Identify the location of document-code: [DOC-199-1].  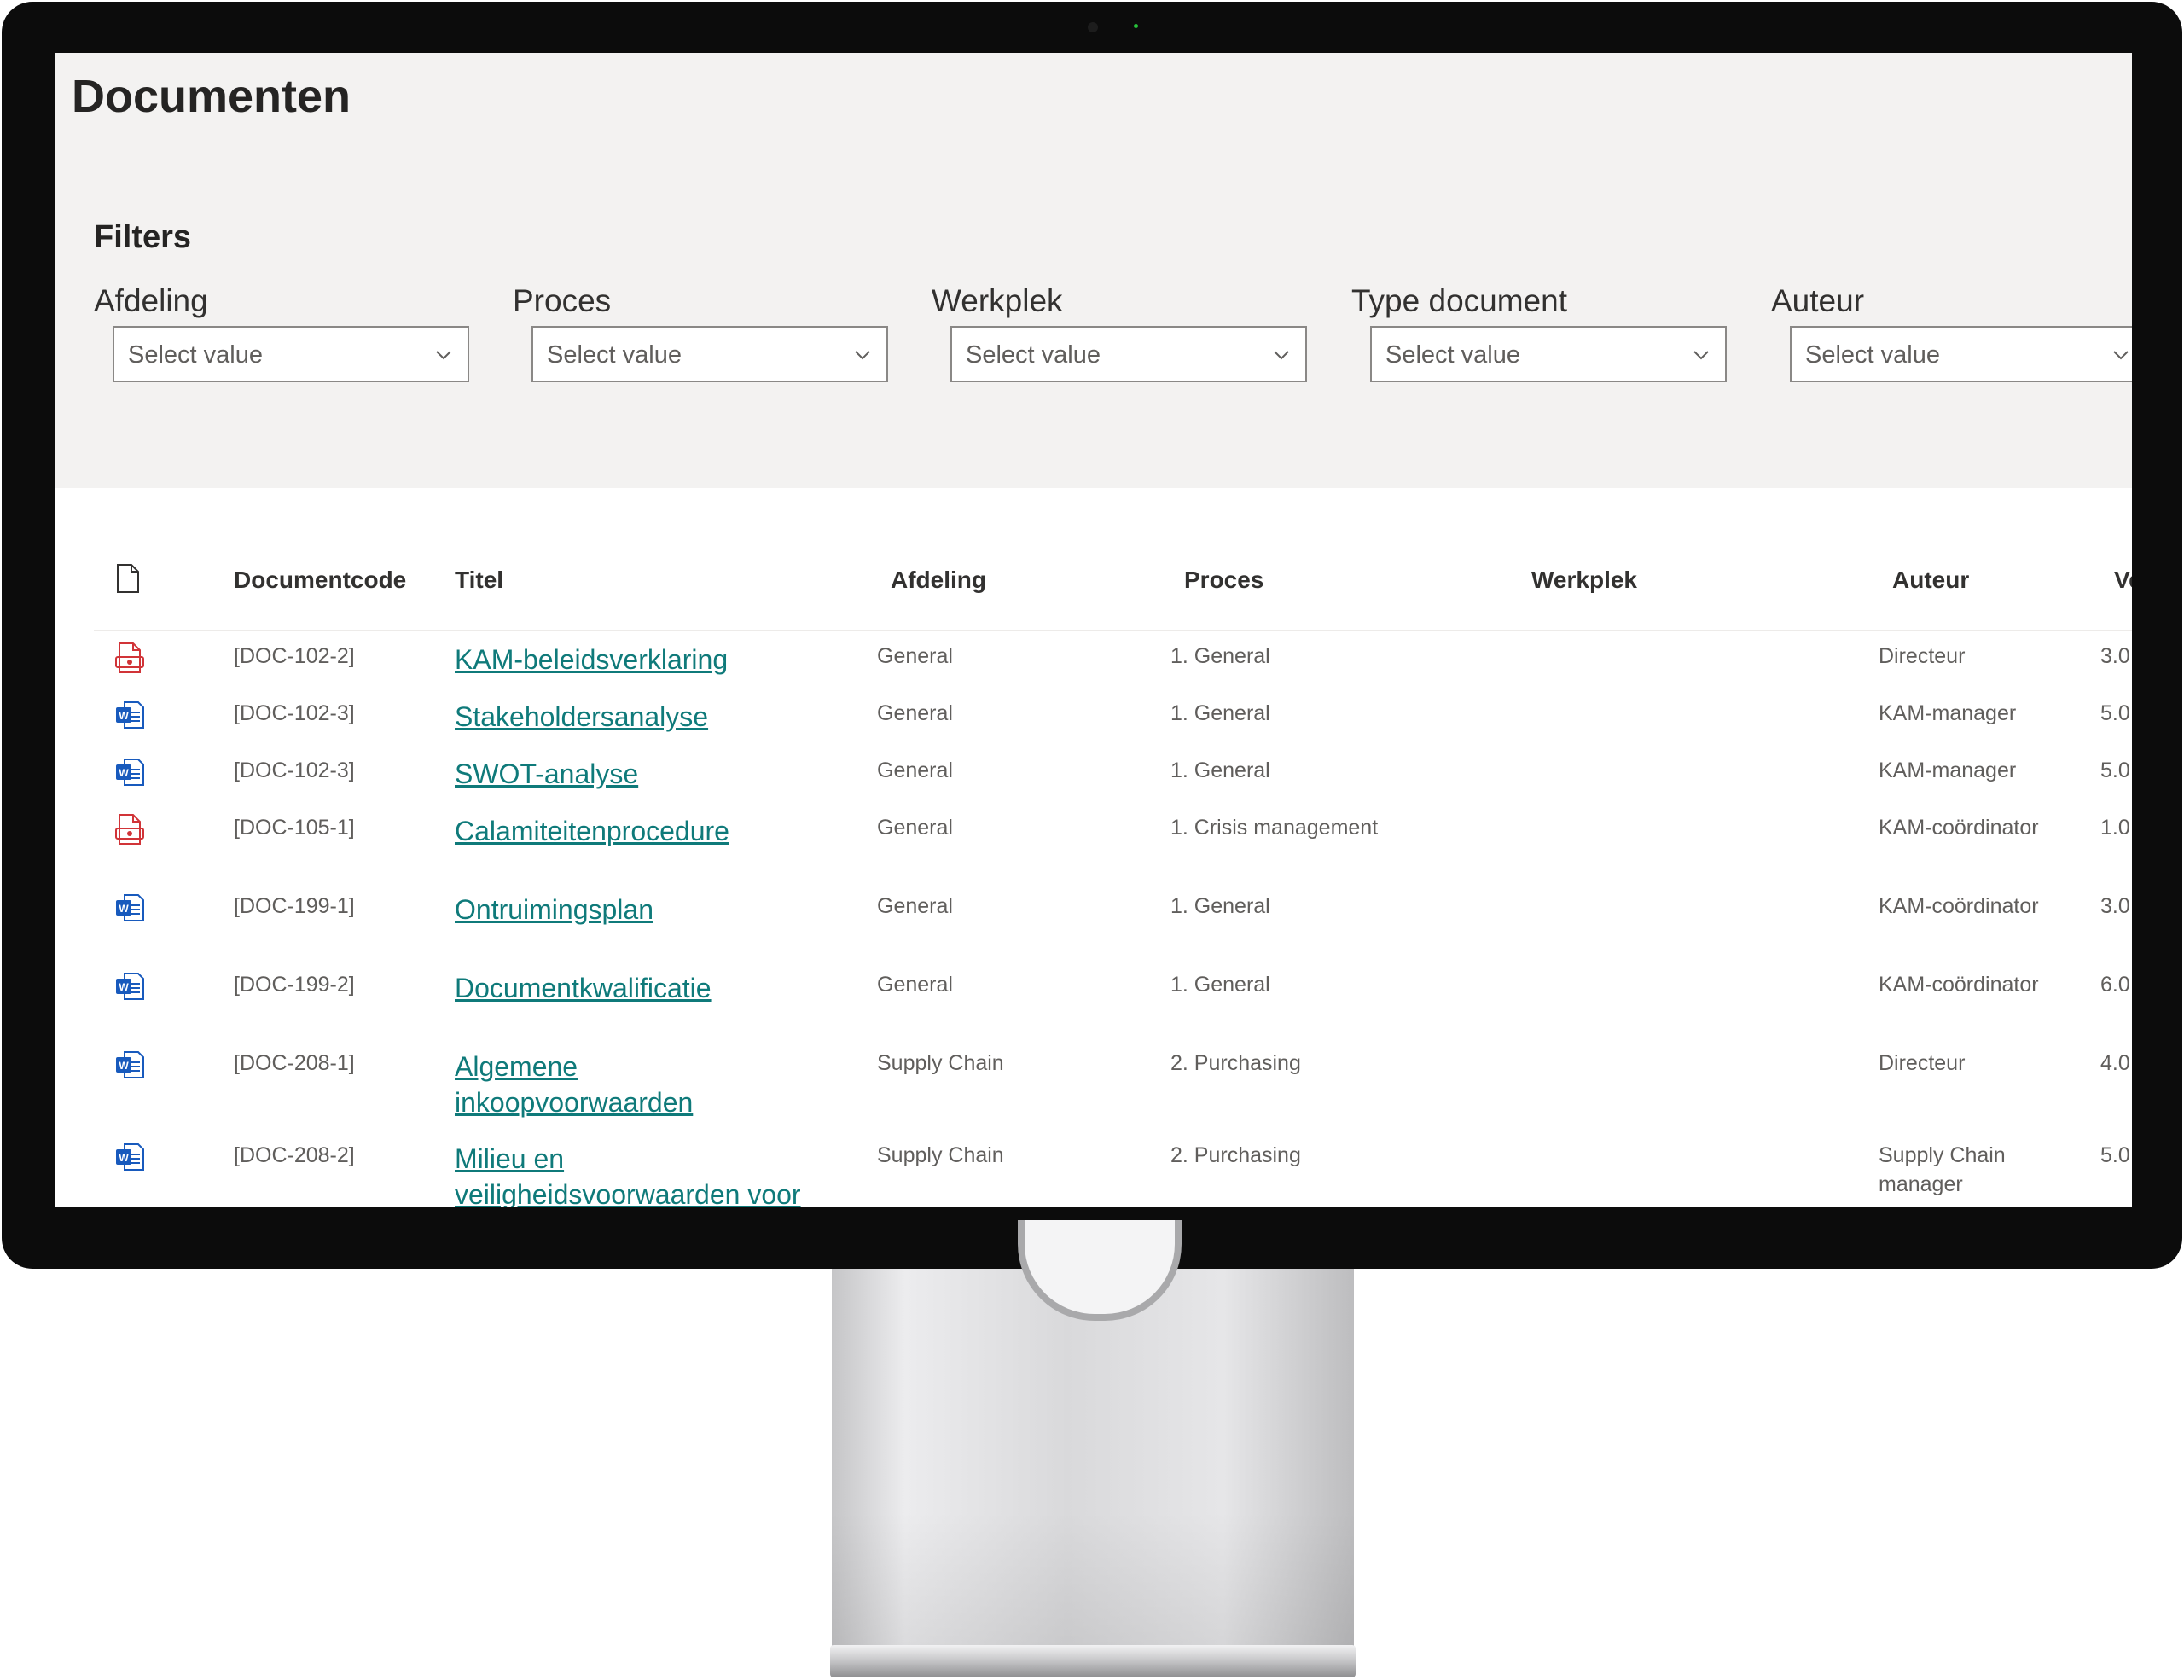
(294, 906).